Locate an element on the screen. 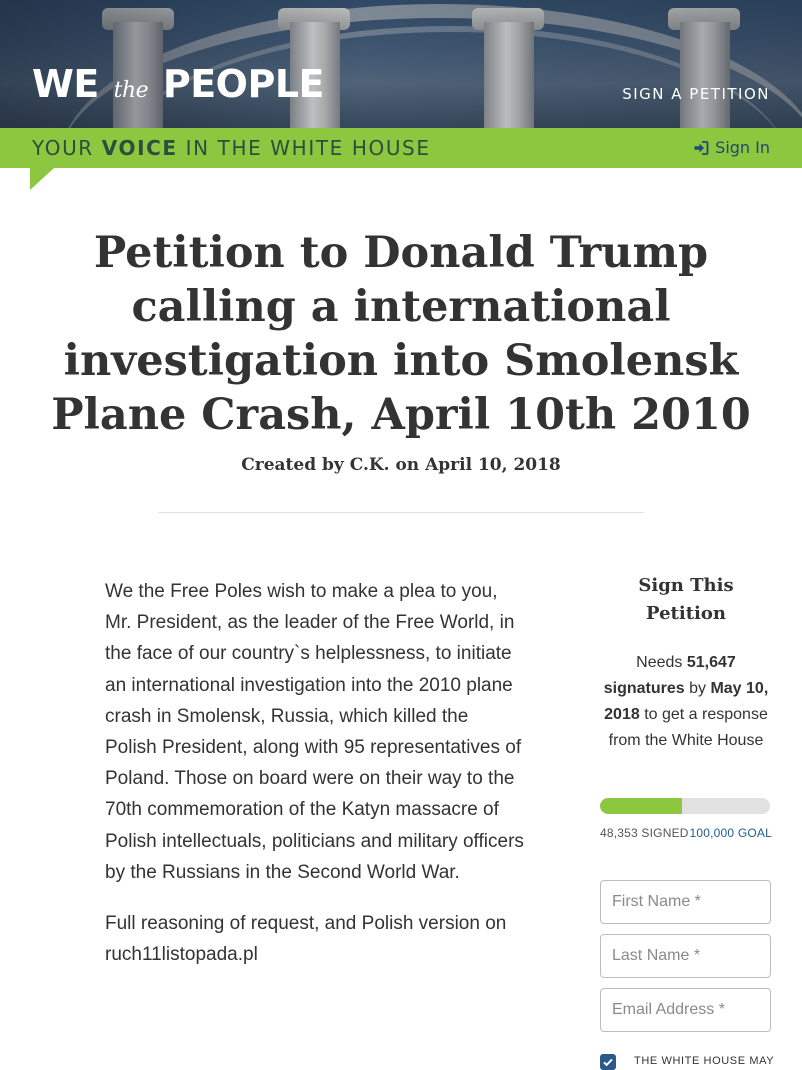 The image size is (802, 1070). needs-by: by is located at coordinates (697, 688).